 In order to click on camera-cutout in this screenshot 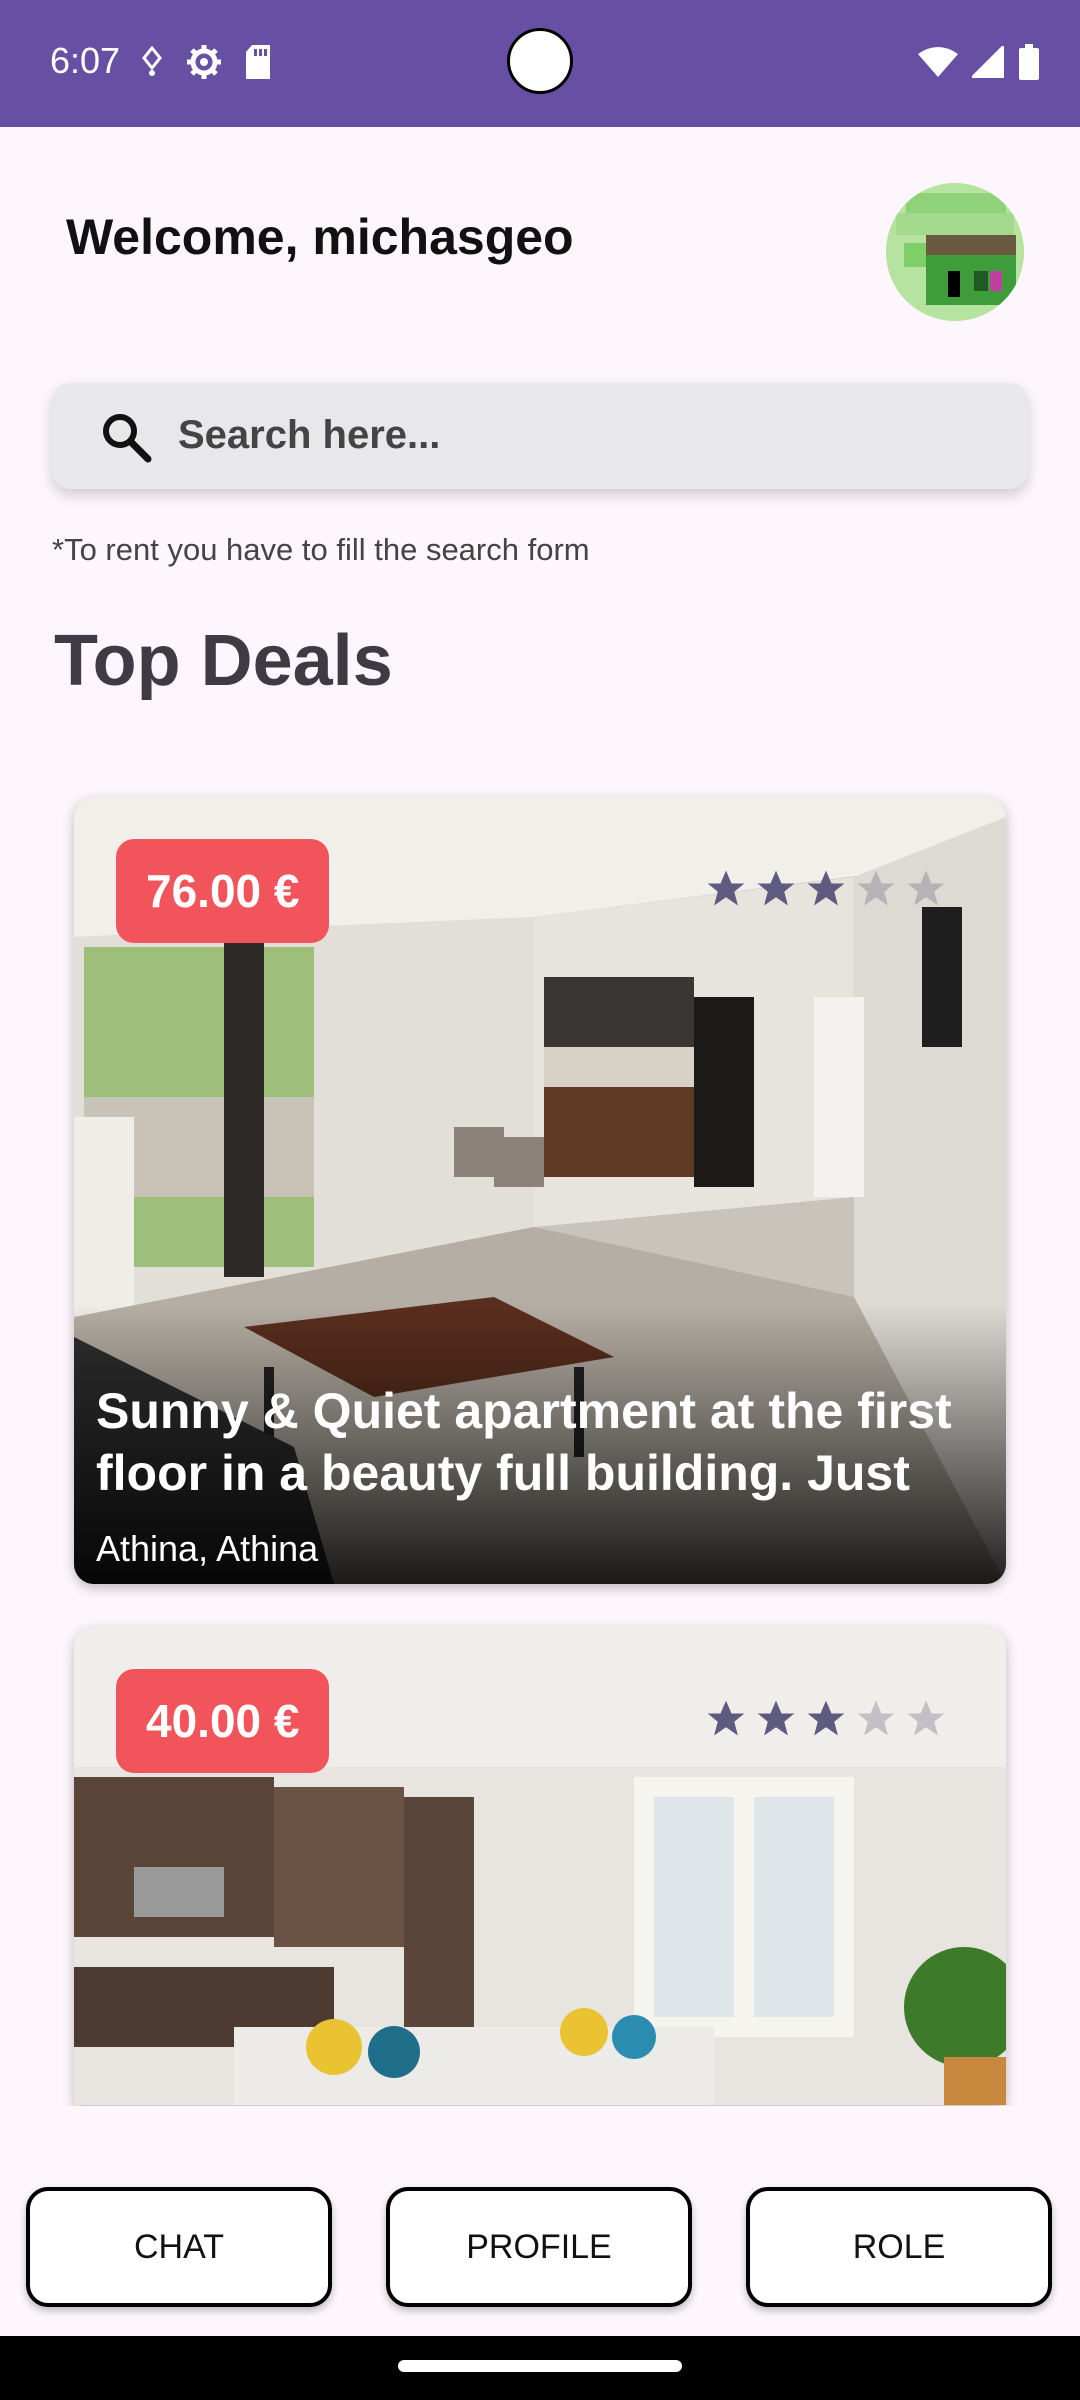, I will do `click(540, 61)`.